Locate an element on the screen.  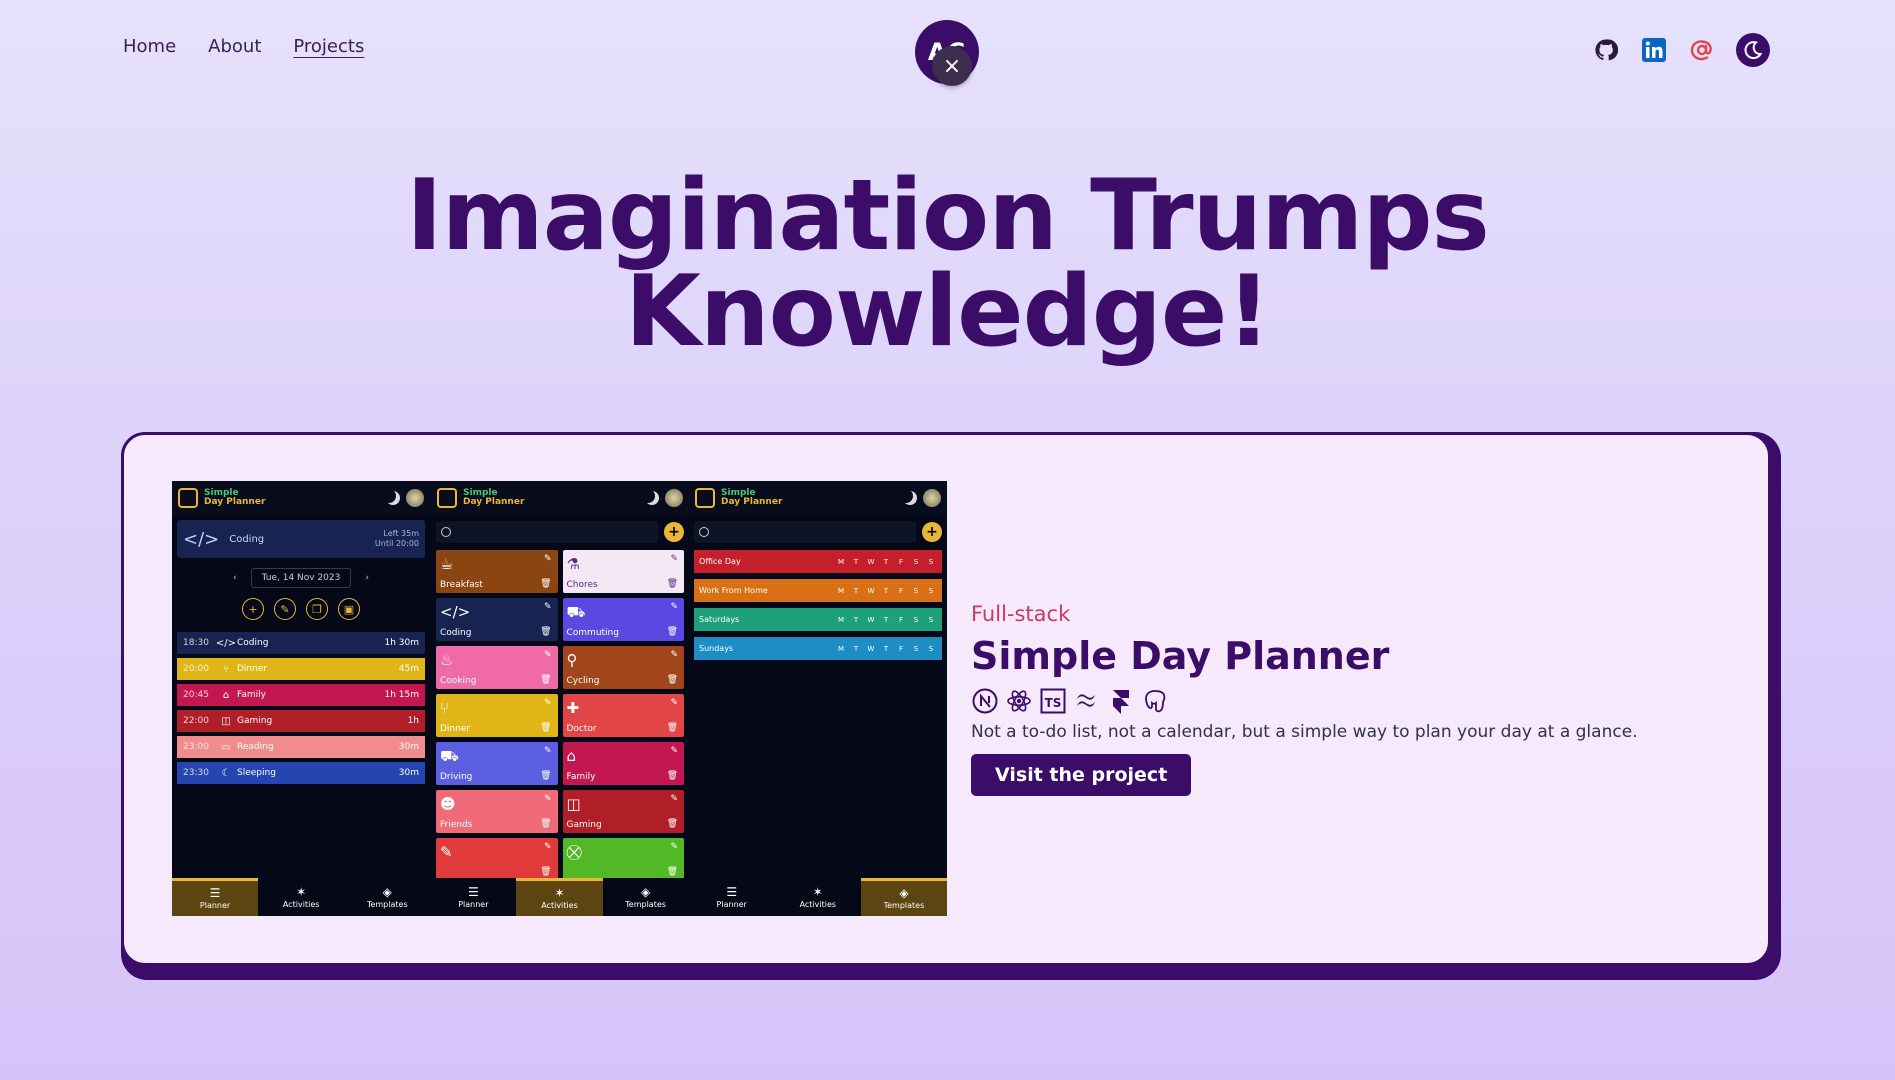
visit-project-button: Visit the project is located at coordinates (1081, 775).